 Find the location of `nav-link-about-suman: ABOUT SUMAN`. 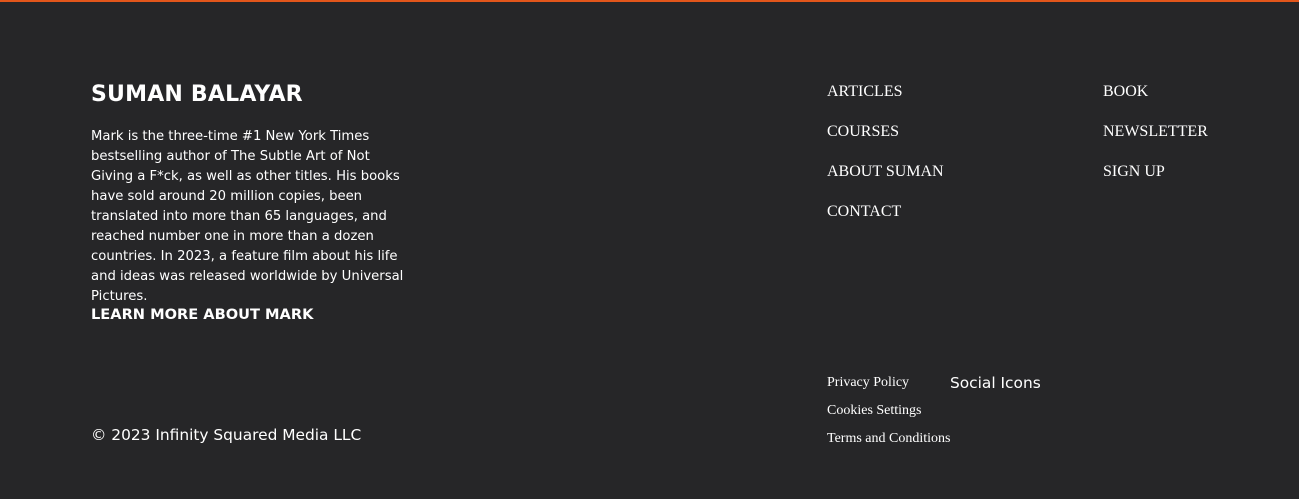

nav-link-about-suman: ABOUT SUMAN is located at coordinates (885, 171).